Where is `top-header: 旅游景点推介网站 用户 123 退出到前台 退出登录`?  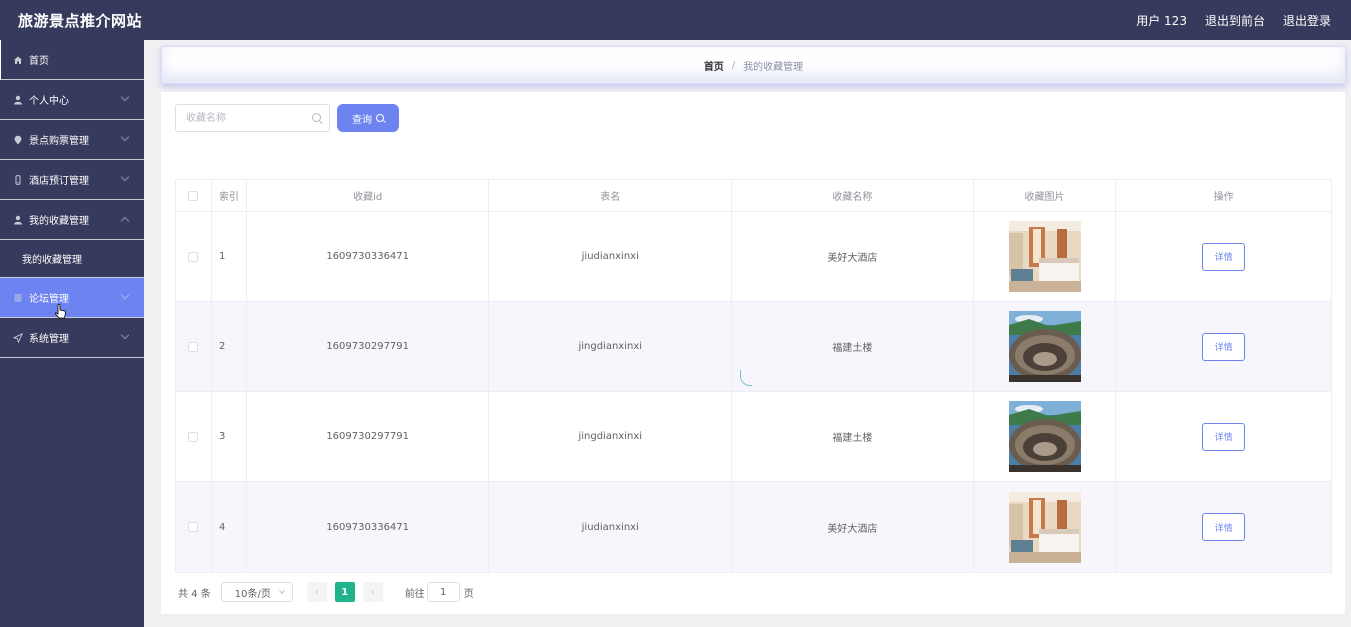
top-header: 旅游景点推介网站 用户 123 退出到前台 退出登录 is located at coordinates (675, 20).